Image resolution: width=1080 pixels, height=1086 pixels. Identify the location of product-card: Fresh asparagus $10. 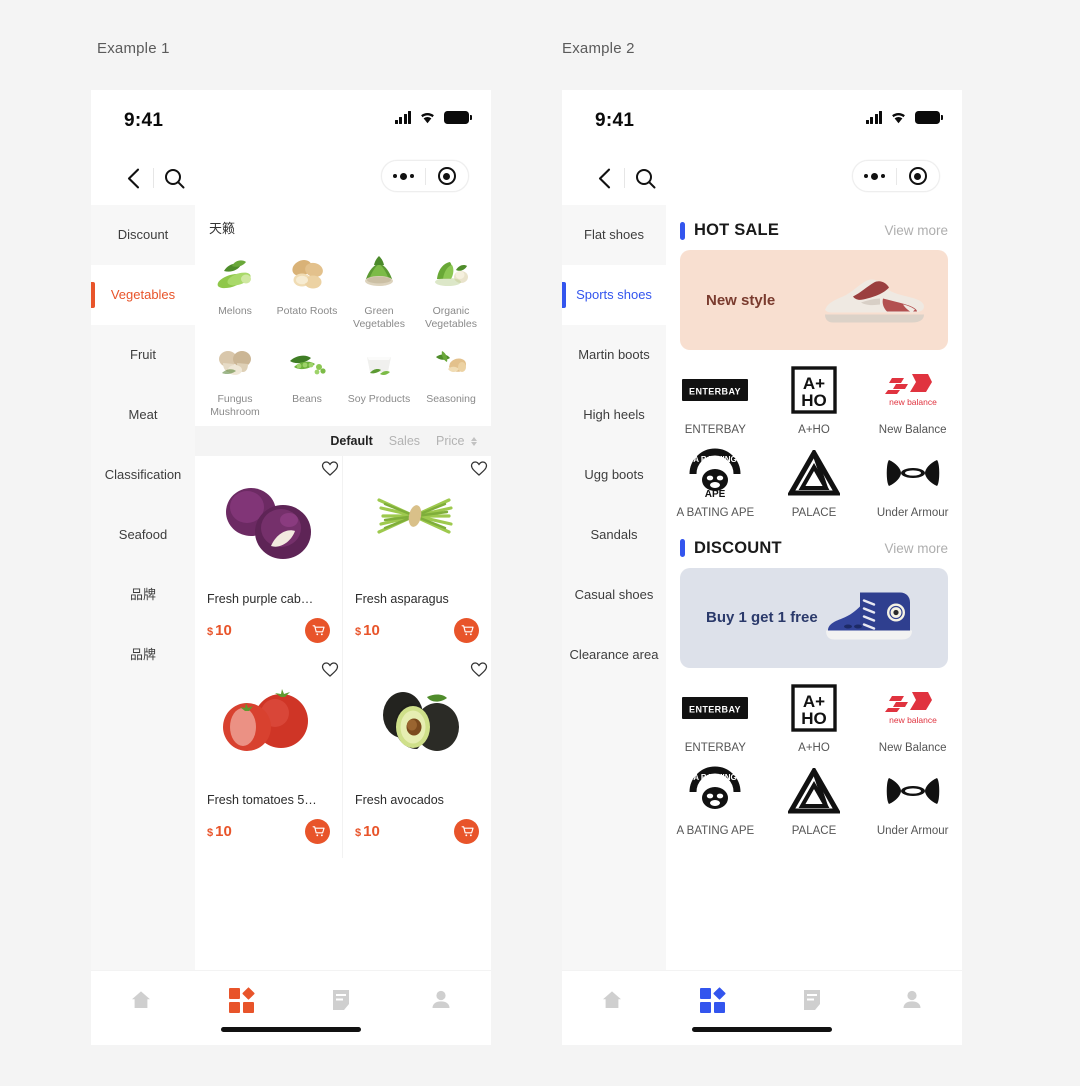
(417, 556).